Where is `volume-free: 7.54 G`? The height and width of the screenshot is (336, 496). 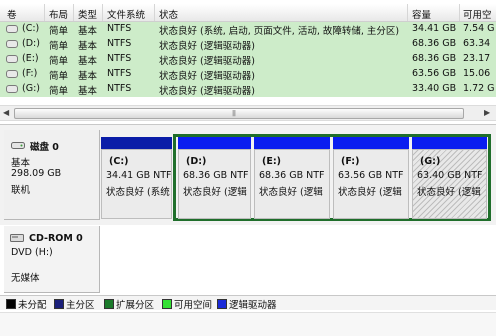 volume-free: 7.54 G is located at coordinates (479, 28).